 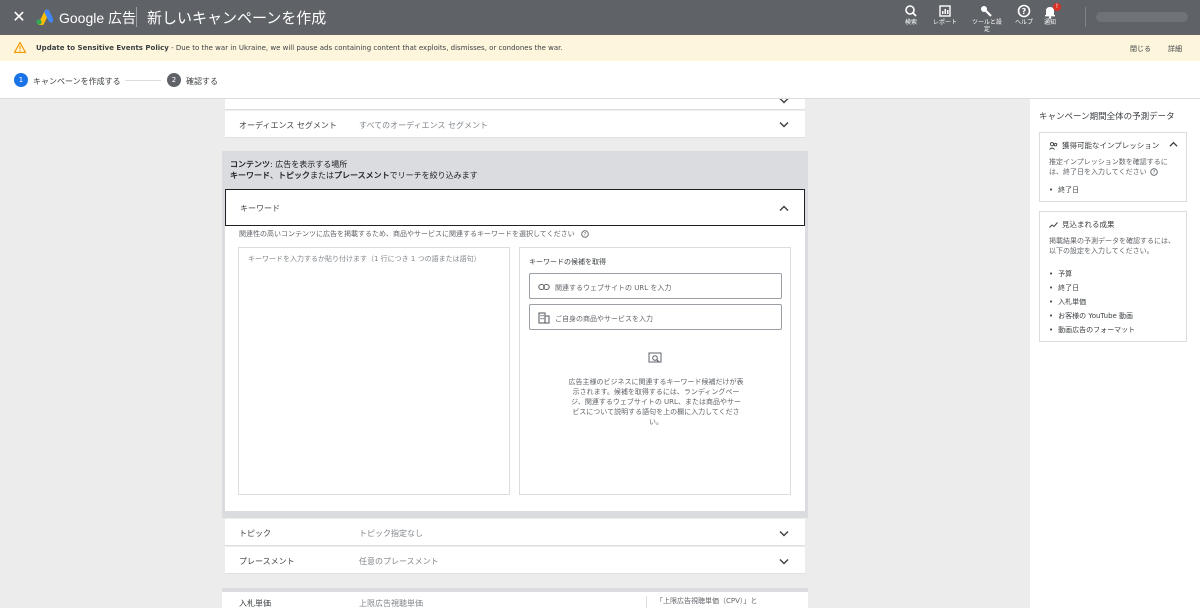 What do you see at coordinates (613, 288) in the screenshot?
I see `website-url-placeholder: 関連するウェブサイトの URL を入力` at bounding box center [613, 288].